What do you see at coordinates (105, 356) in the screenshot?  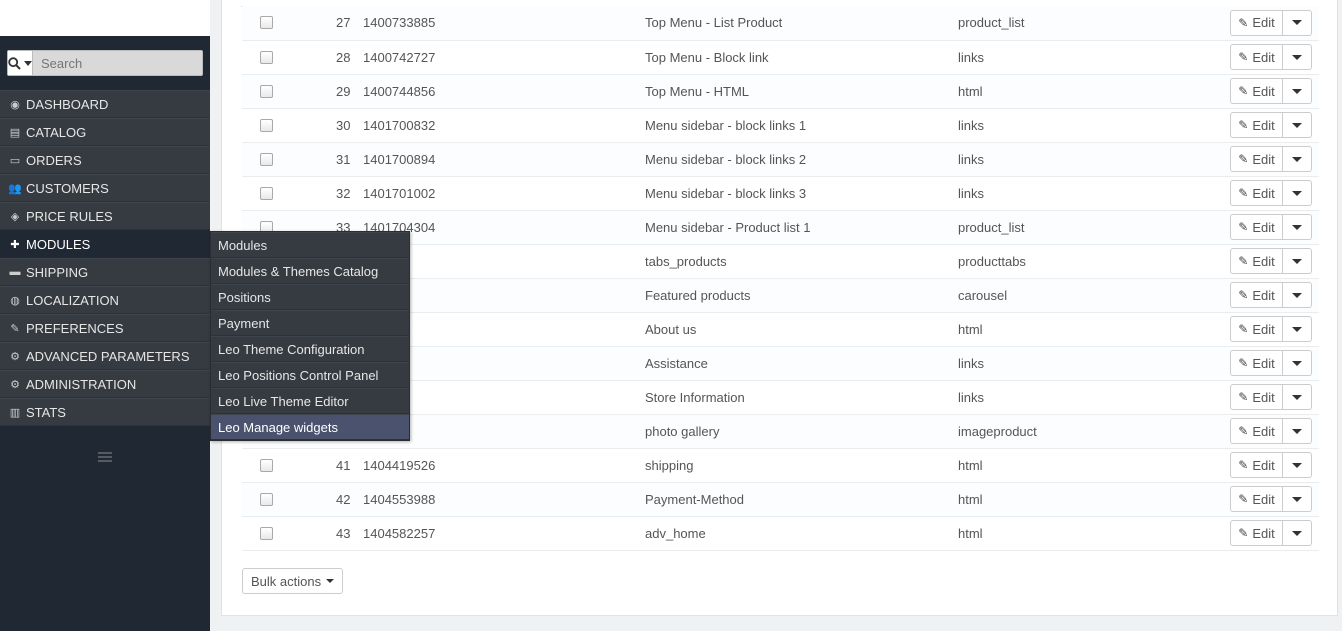 I see `sidebar-item-advanced-parameters: ⚙ ADVANCED PARAMETERS` at bounding box center [105, 356].